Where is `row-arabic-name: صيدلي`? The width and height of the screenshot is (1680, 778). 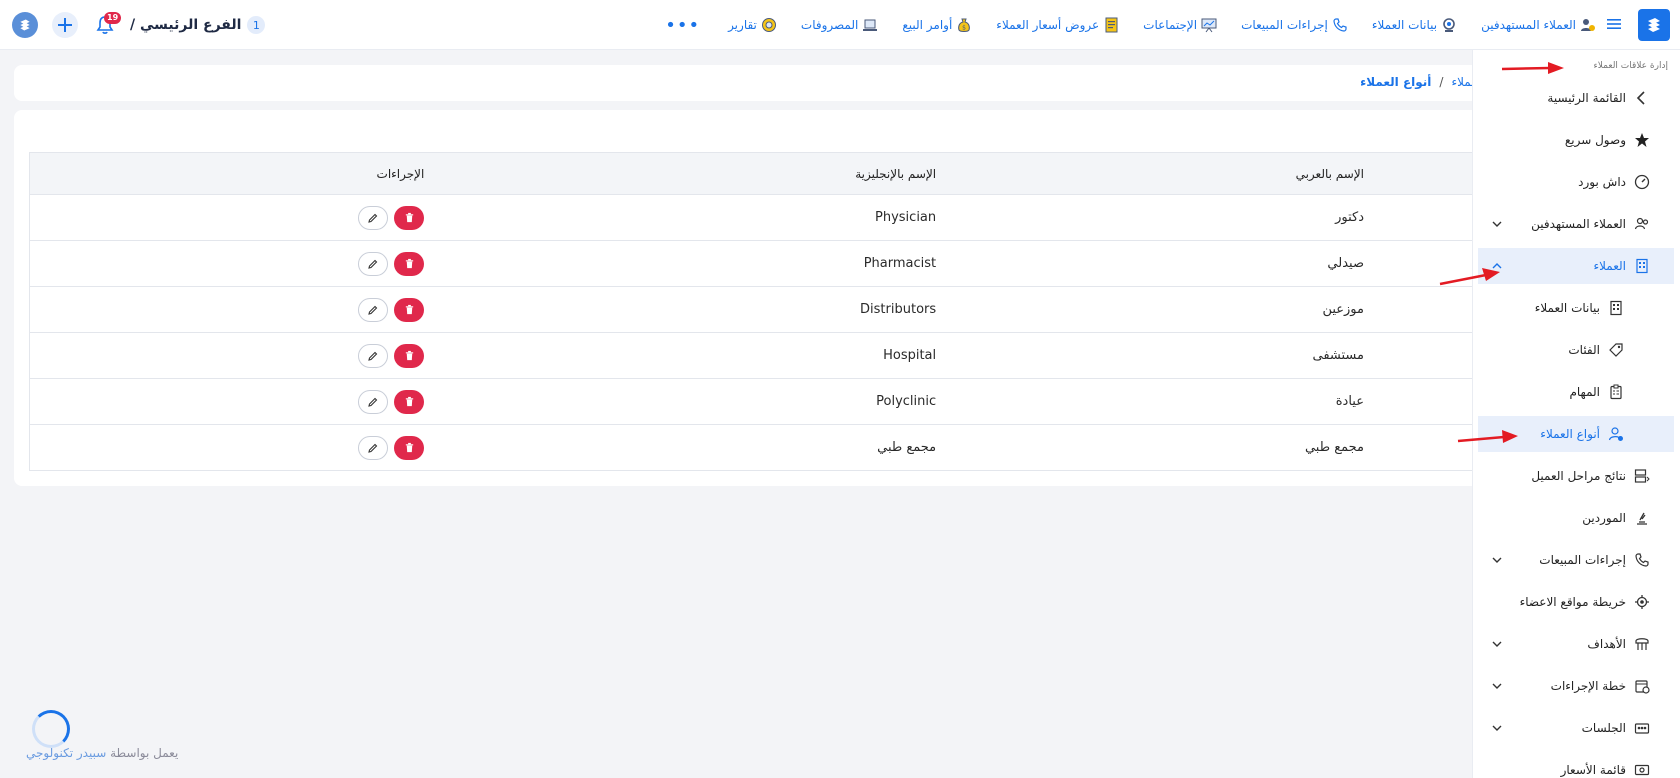
row-arabic-name: صيدلي is located at coordinates (1210, 263).